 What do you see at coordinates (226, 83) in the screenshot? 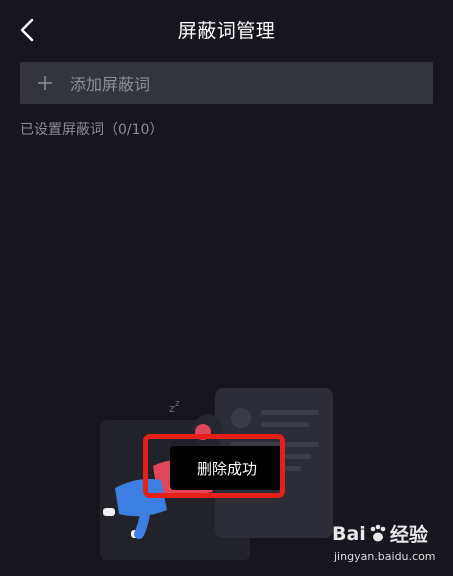
I see `add-blocked-word-input: 添加屏蔽词` at bounding box center [226, 83].